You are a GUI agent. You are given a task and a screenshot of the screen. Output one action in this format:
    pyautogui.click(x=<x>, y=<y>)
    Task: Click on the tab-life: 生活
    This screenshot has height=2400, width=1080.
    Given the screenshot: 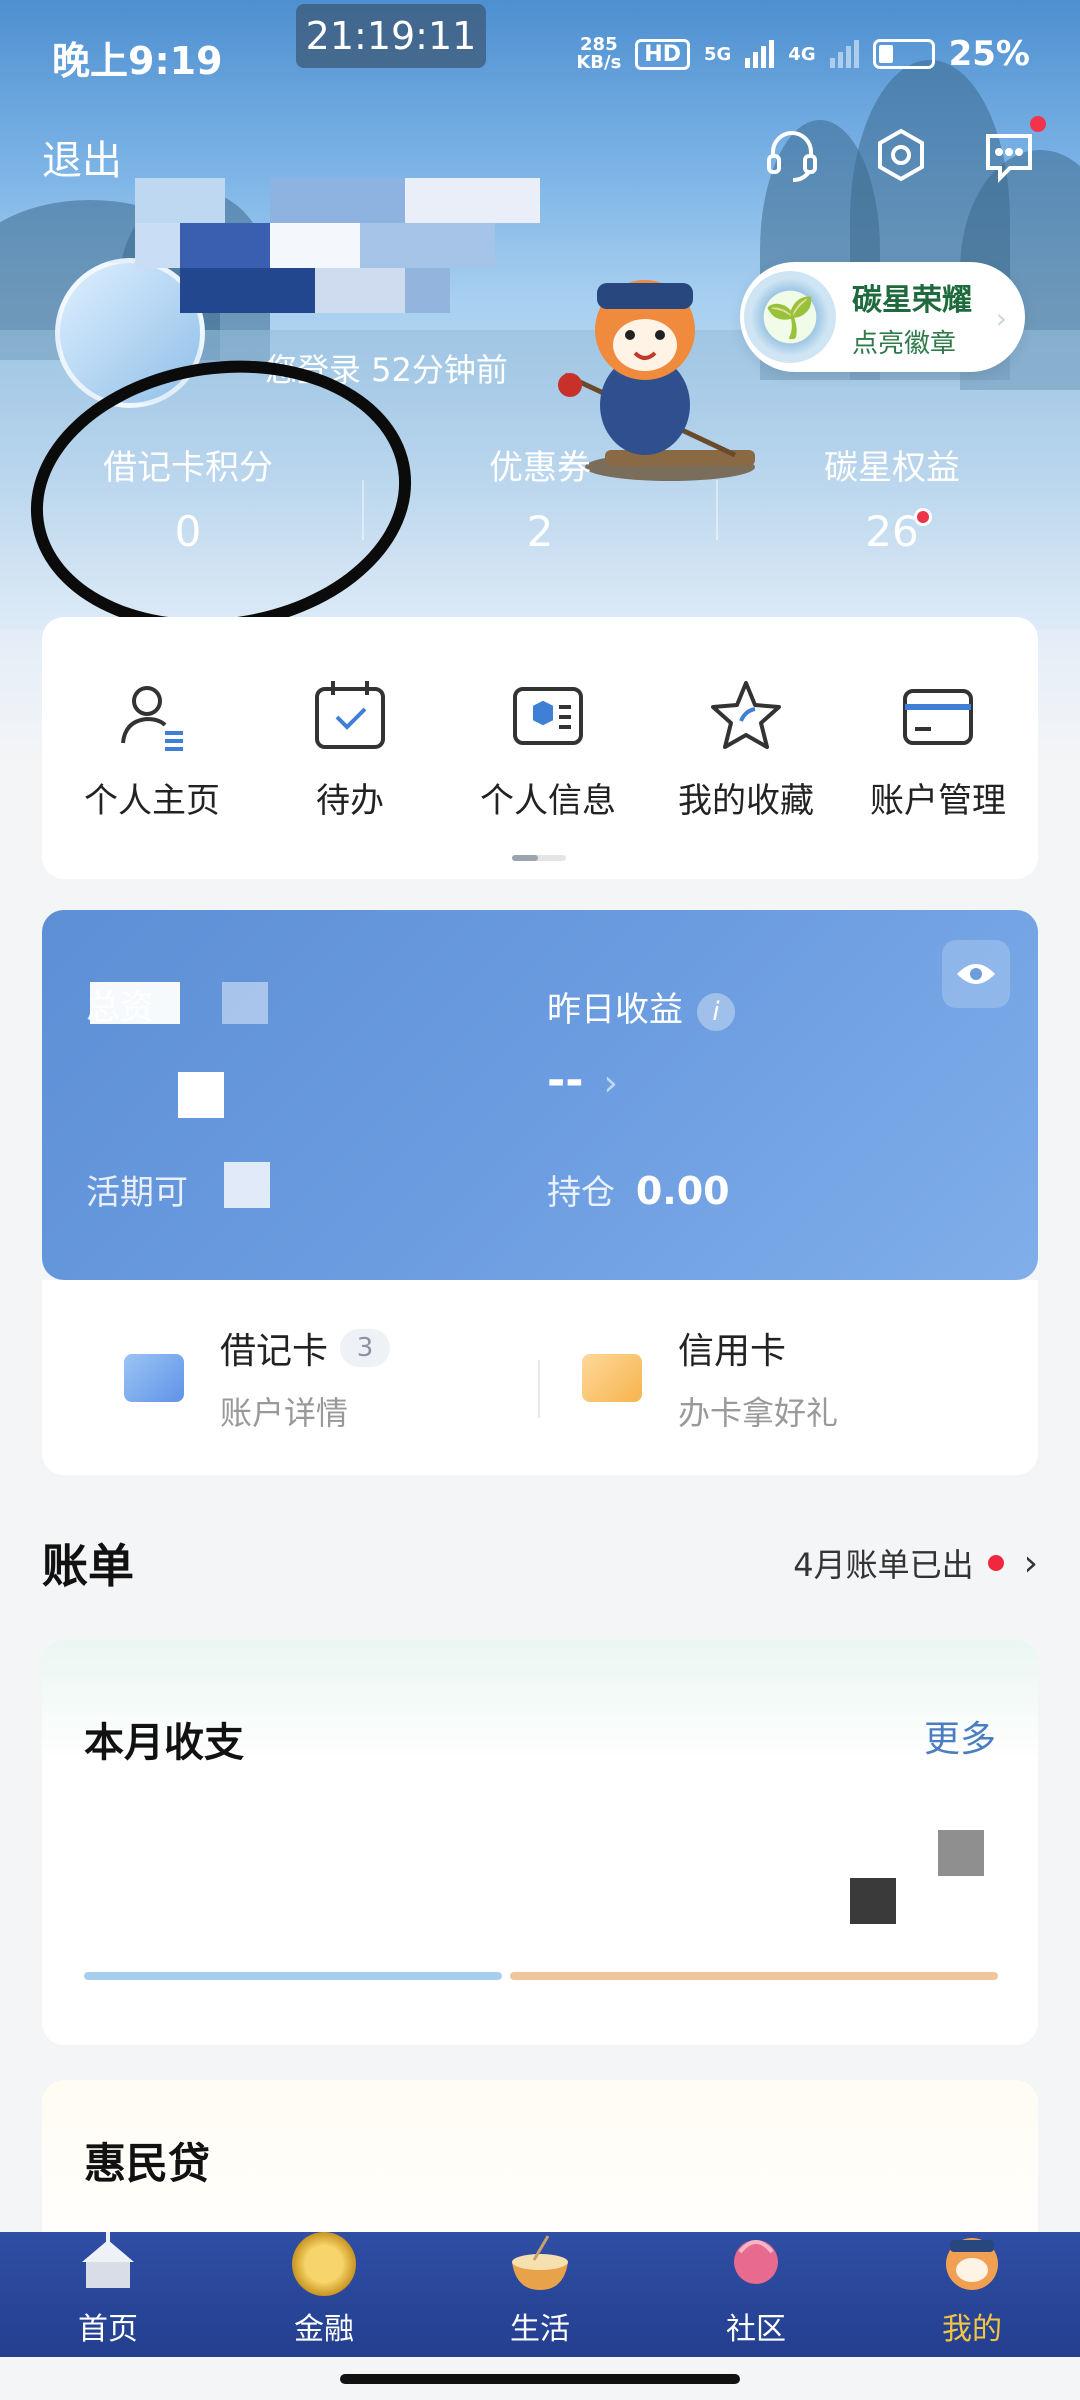 What is the action you would take?
    pyautogui.click(x=540, y=2294)
    